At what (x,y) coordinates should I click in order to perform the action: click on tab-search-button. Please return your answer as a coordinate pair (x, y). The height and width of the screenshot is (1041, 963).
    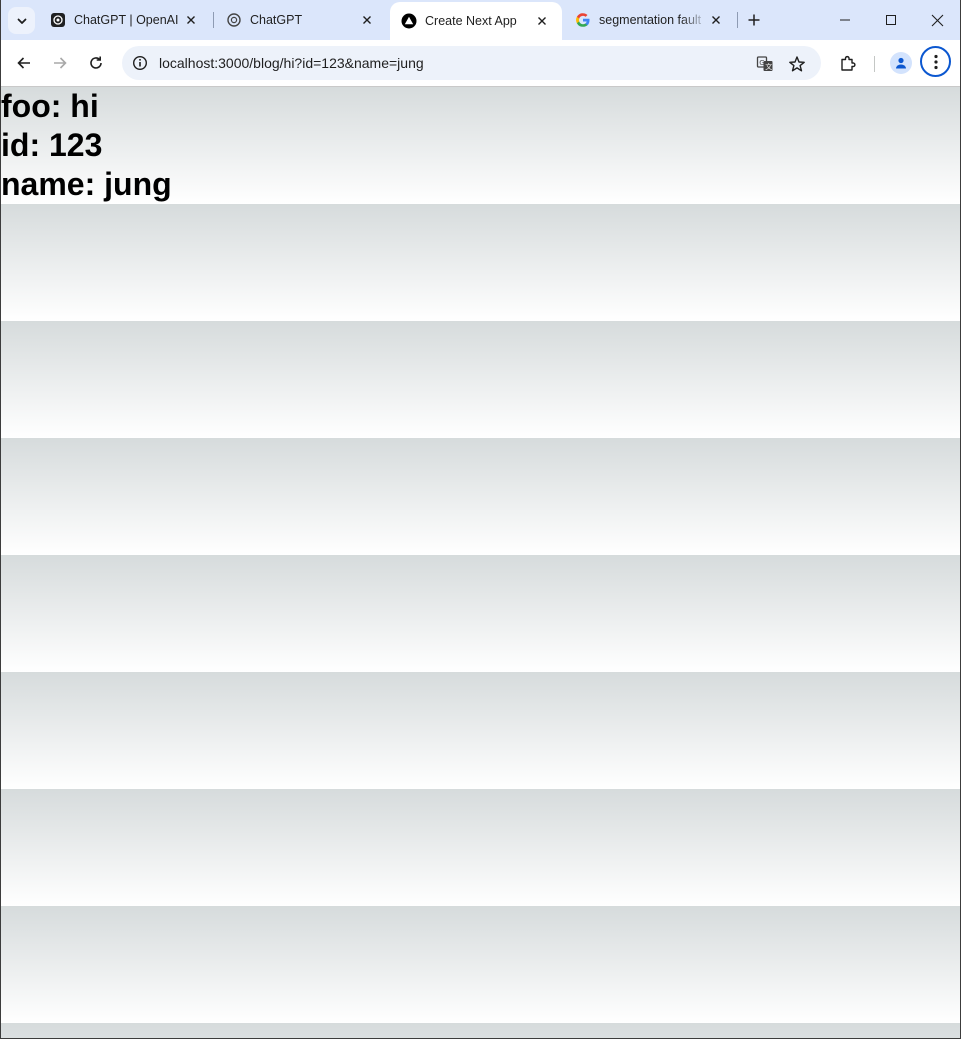
    Looking at the image, I should click on (21, 20).